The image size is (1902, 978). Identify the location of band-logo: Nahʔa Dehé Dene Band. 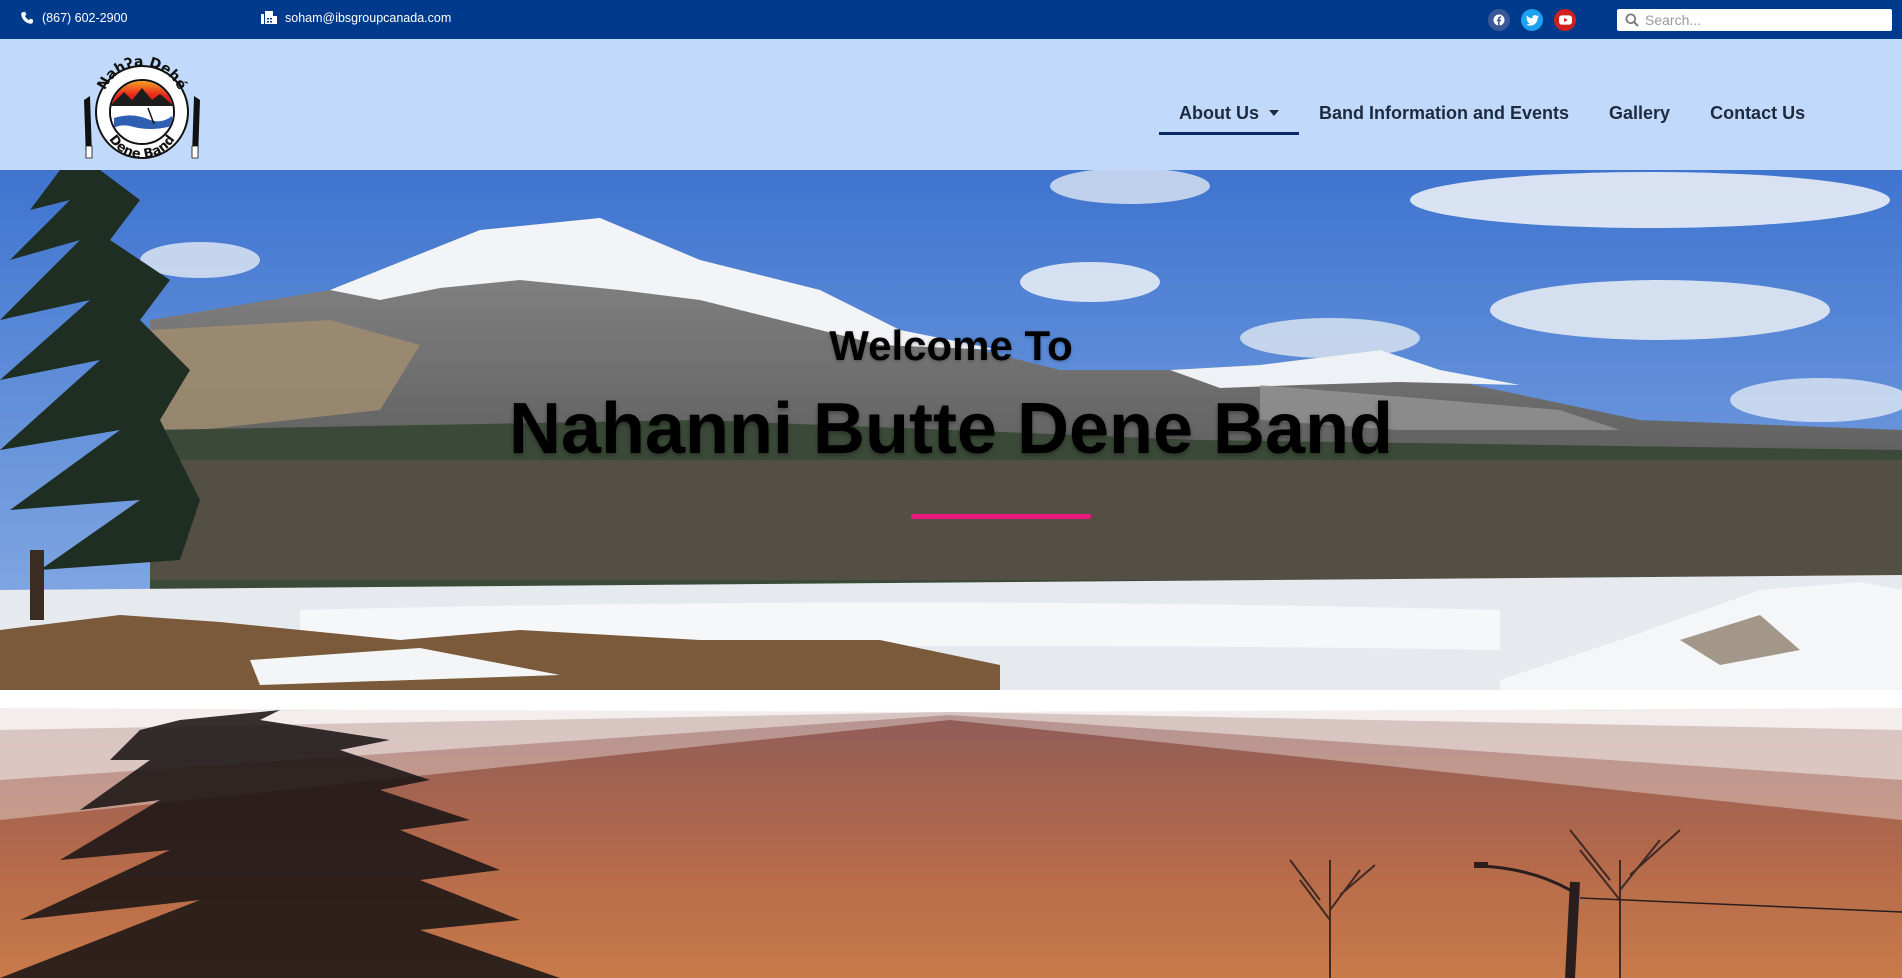
(142, 106).